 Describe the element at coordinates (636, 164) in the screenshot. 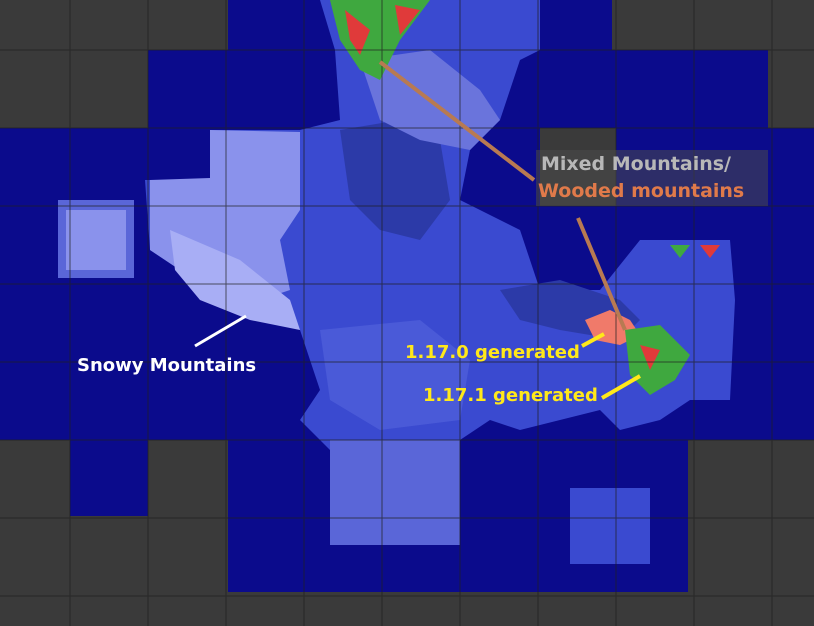

I see `mixed-mountains-label: Mixed Mountains/` at that location.